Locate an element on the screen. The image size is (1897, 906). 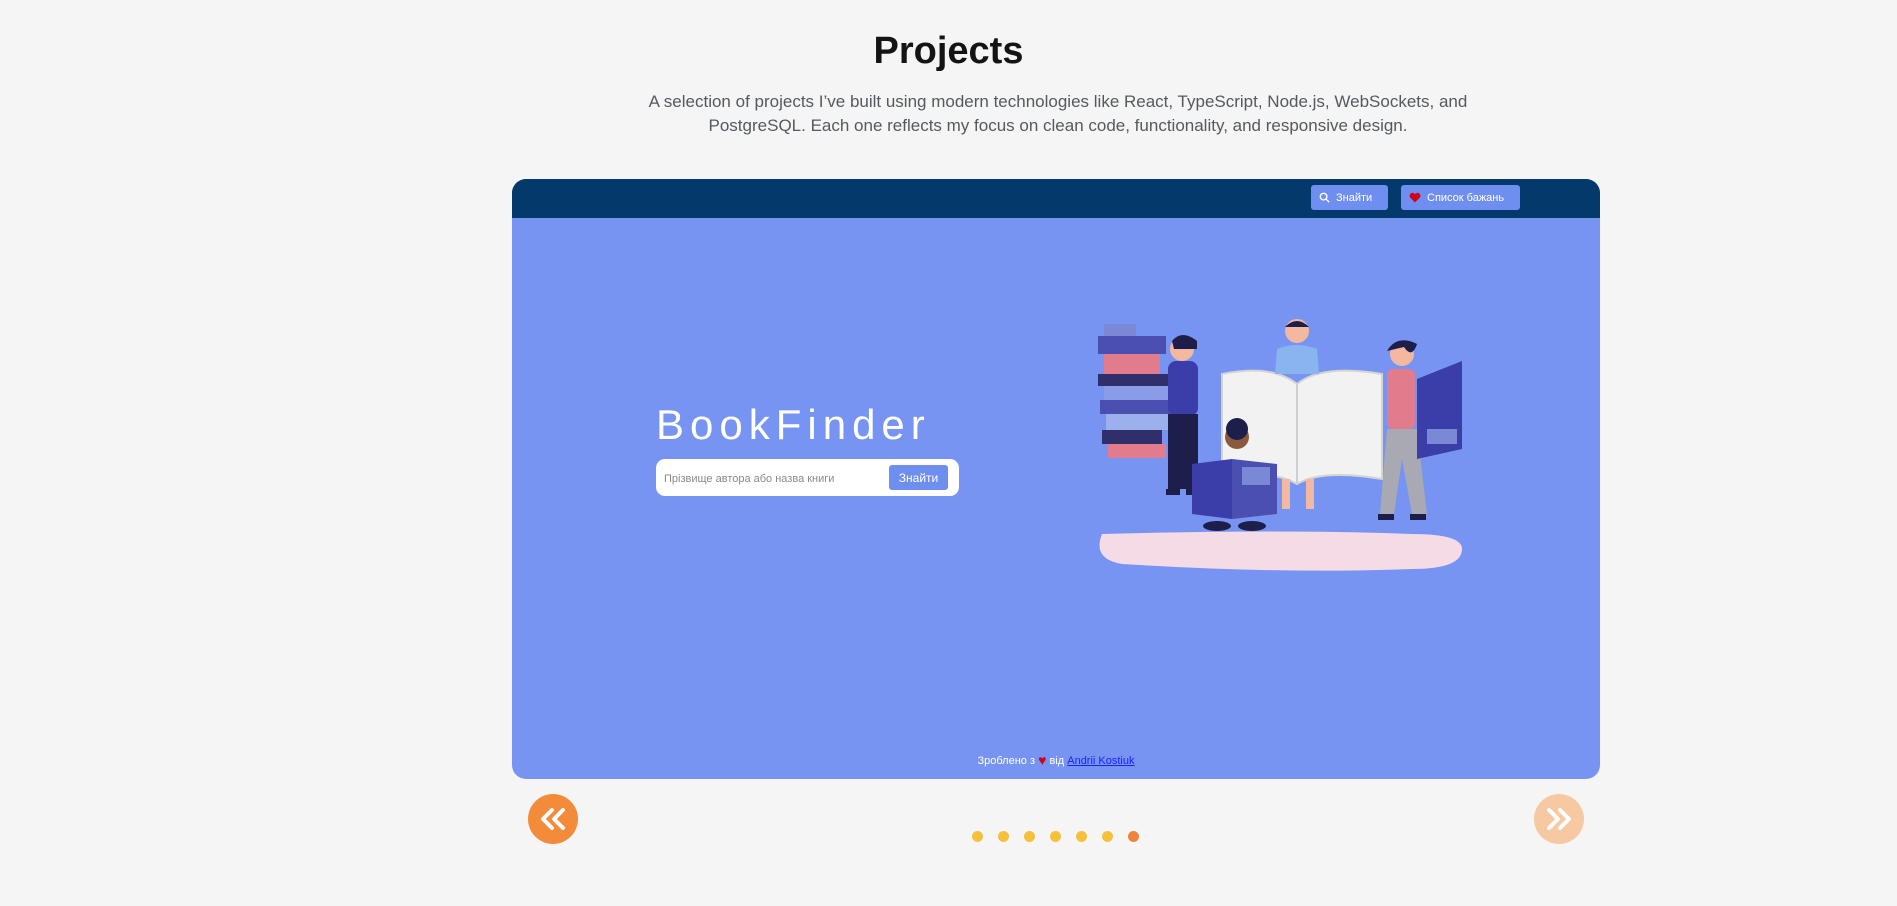
page-title: Projects is located at coordinates (948, 51).